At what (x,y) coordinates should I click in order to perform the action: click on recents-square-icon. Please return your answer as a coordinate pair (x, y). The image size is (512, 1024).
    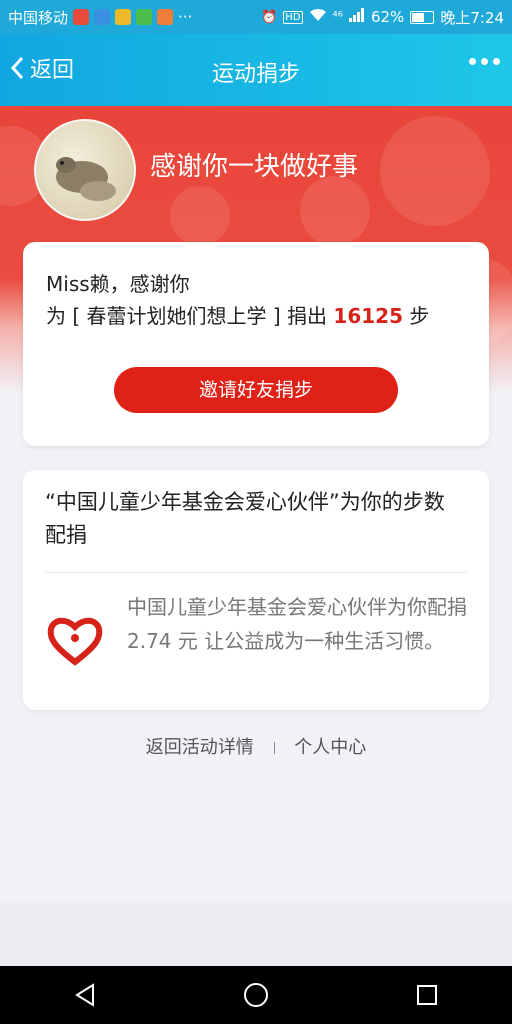
    Looking at the image, I should click on (427, 995).